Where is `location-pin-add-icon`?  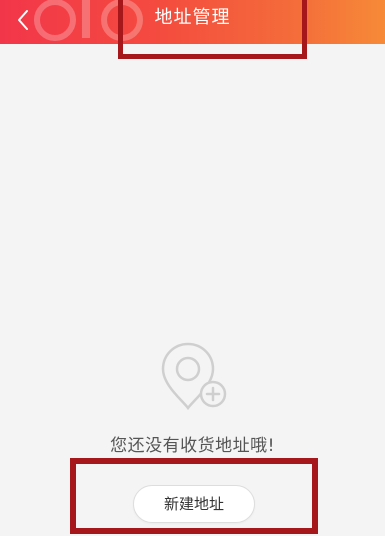 location-pin-add-icon is located at coordinates (194, 376).